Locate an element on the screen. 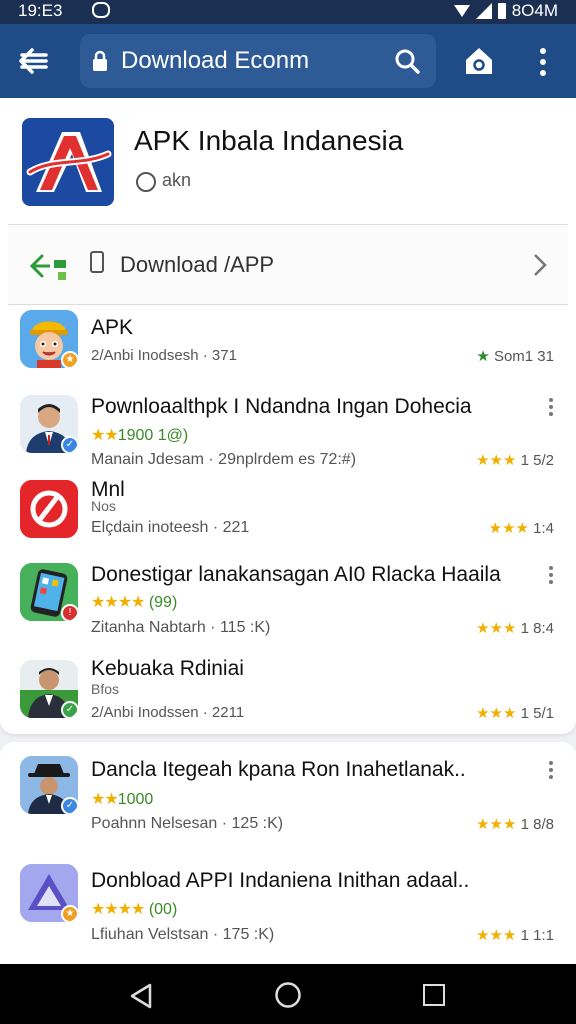 The height and width of the screenshot is (1024, 576). app-subtitle: Nos is located at coordinates (103, 506).